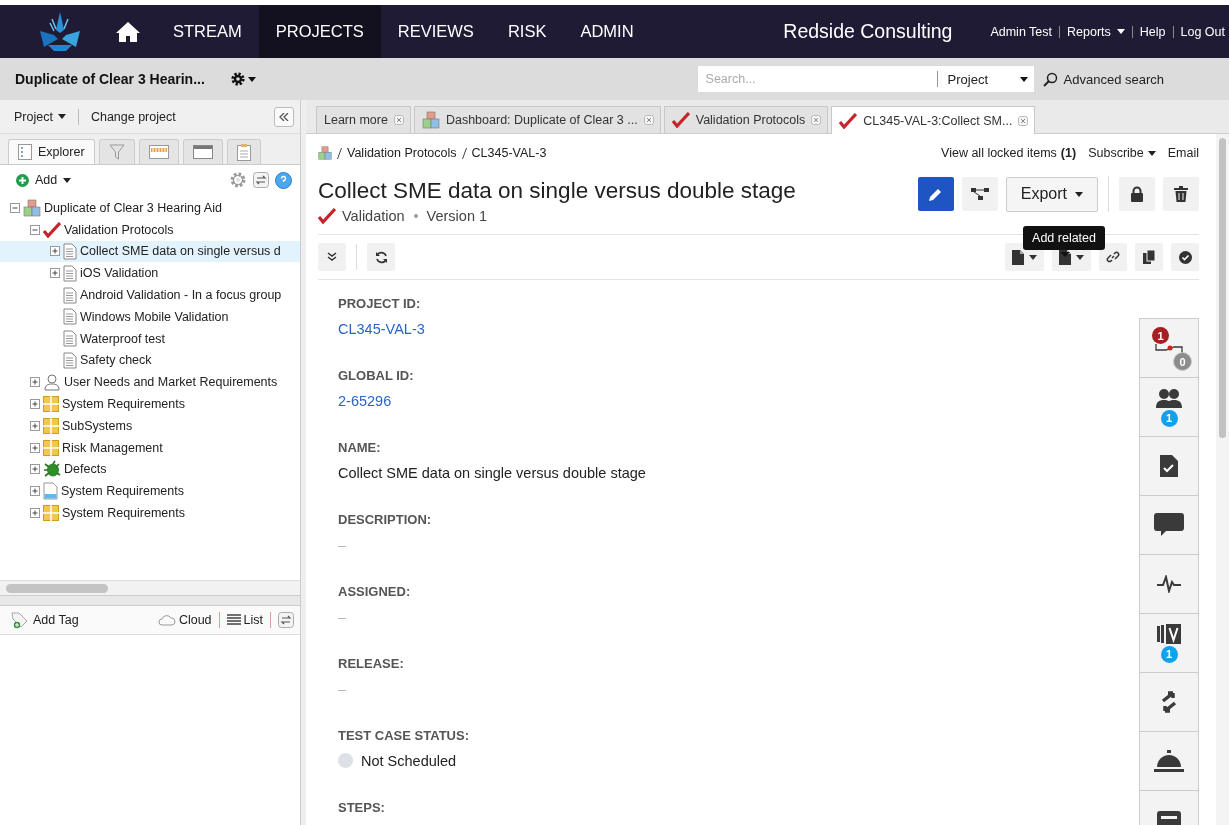  What do you see at coordinates (242, 79) in the screenshot?
I see `settings-menu-button` at bounding box center [242, 79].